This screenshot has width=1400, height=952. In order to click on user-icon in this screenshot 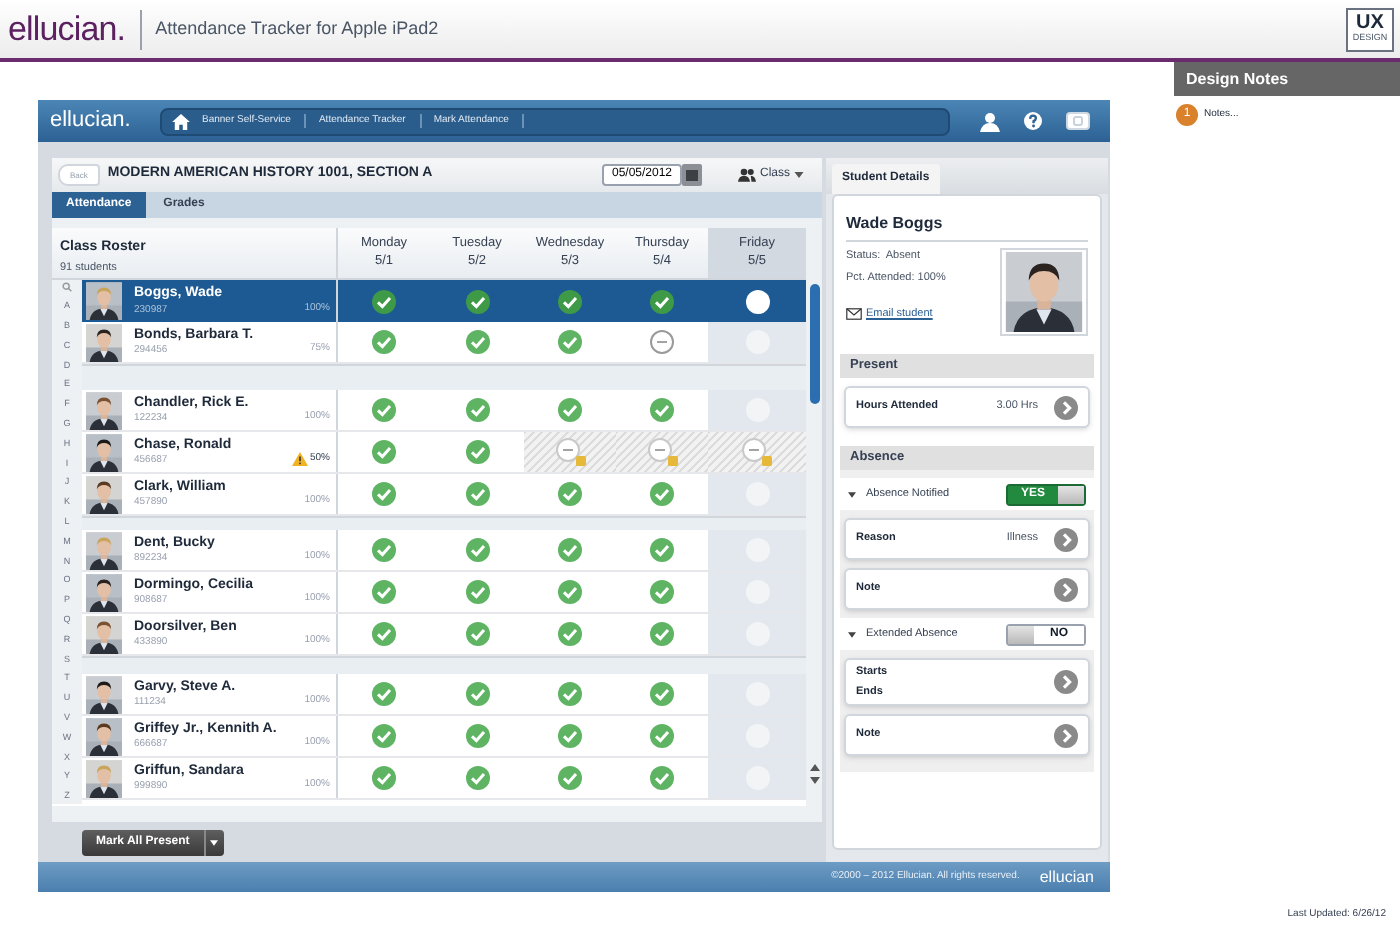, I will do `click(990, 121)`.